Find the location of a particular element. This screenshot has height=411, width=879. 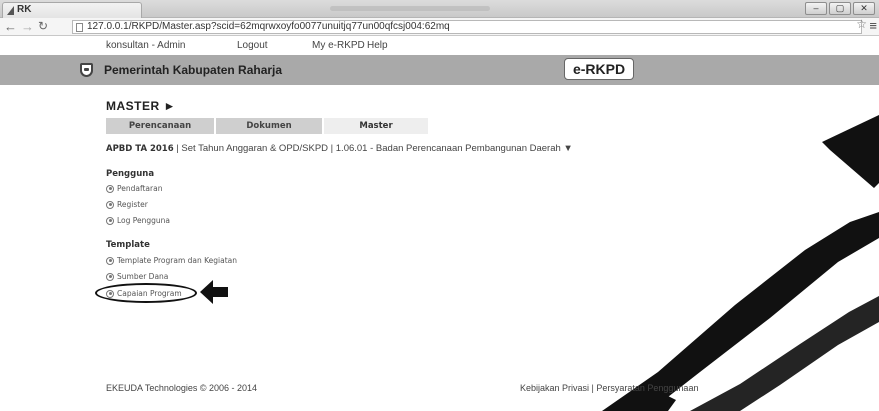

menu-link-pendaftaran: Pendaftaran is located at coordinates (134, 188).